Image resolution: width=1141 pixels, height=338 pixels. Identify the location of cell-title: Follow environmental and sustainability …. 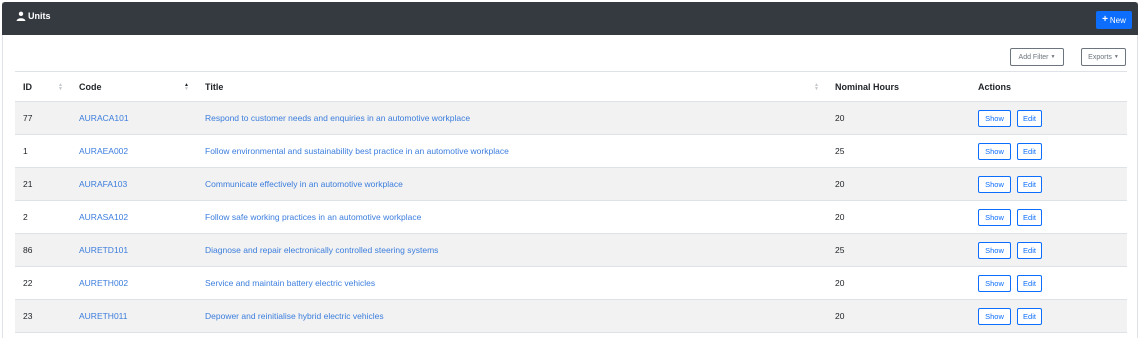
(512, 151).